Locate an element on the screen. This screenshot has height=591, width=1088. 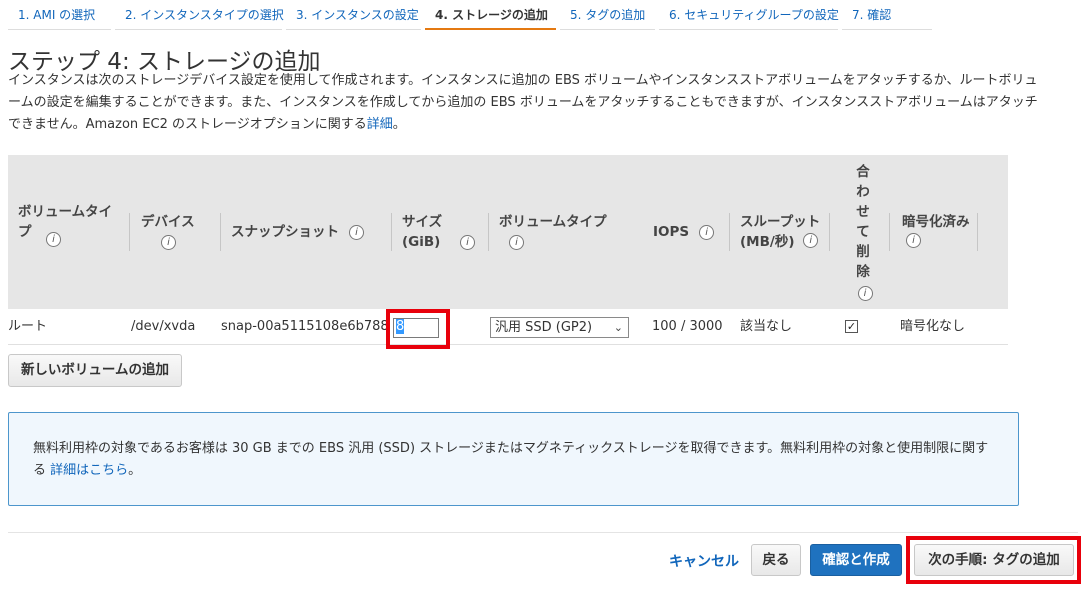
cell-snapshot: snap-00a5115108e6b788 is located at coordinates (303, 326).